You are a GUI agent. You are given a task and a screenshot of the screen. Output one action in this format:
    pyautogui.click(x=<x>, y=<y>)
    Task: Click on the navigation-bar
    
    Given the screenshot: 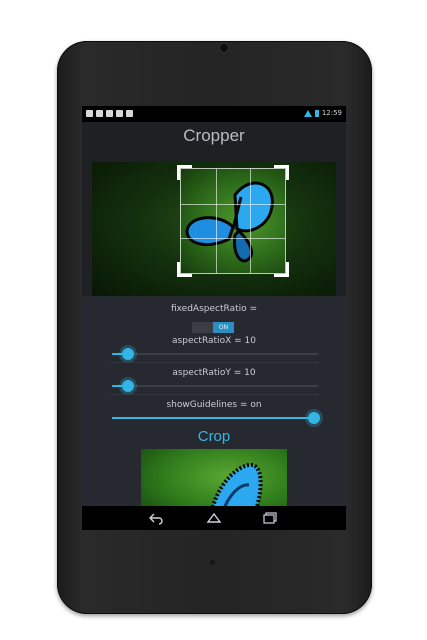 What is the action you would take?
    pyautogui.click(x=214, y=518)
    